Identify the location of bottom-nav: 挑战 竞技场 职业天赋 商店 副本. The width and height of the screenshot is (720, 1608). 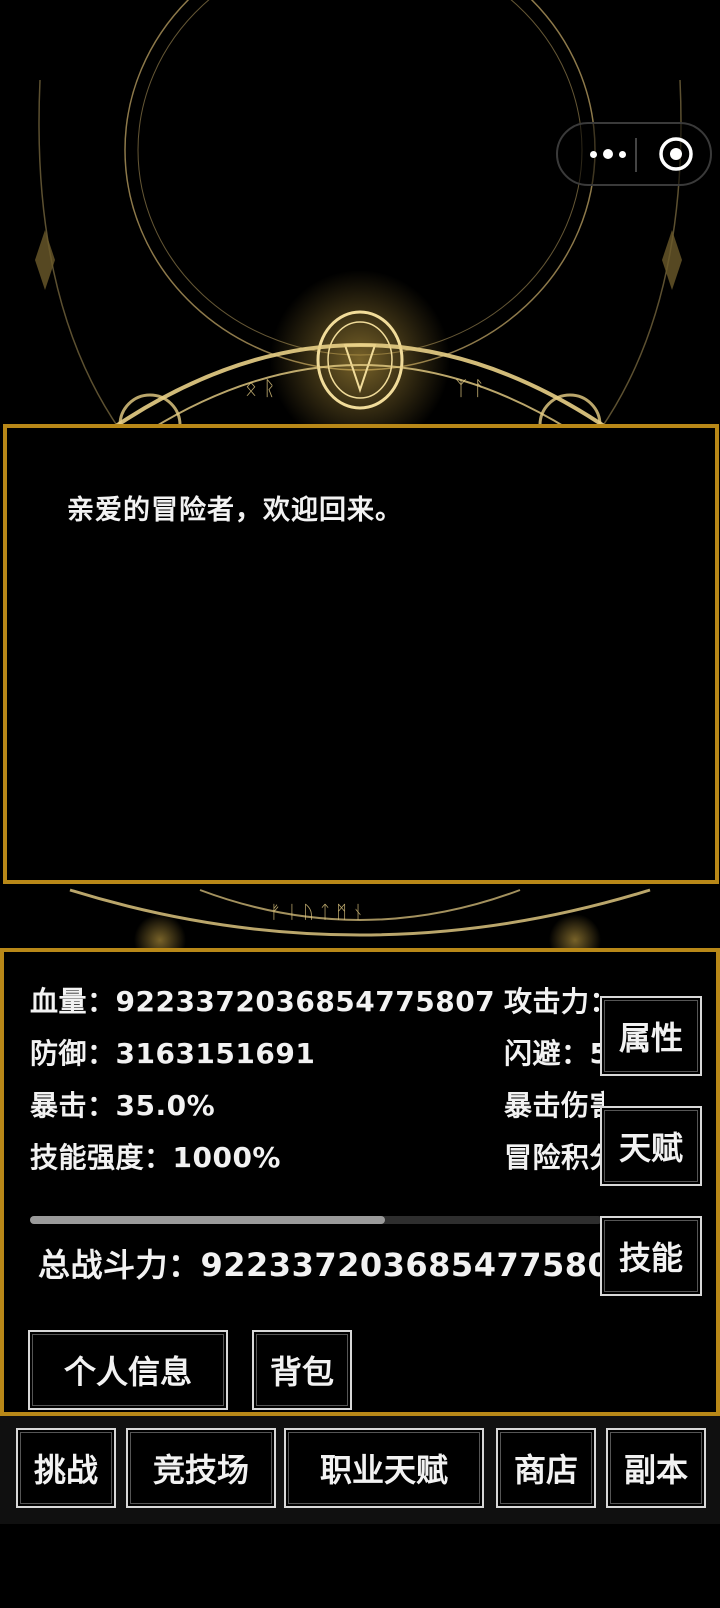
(360, 1470).